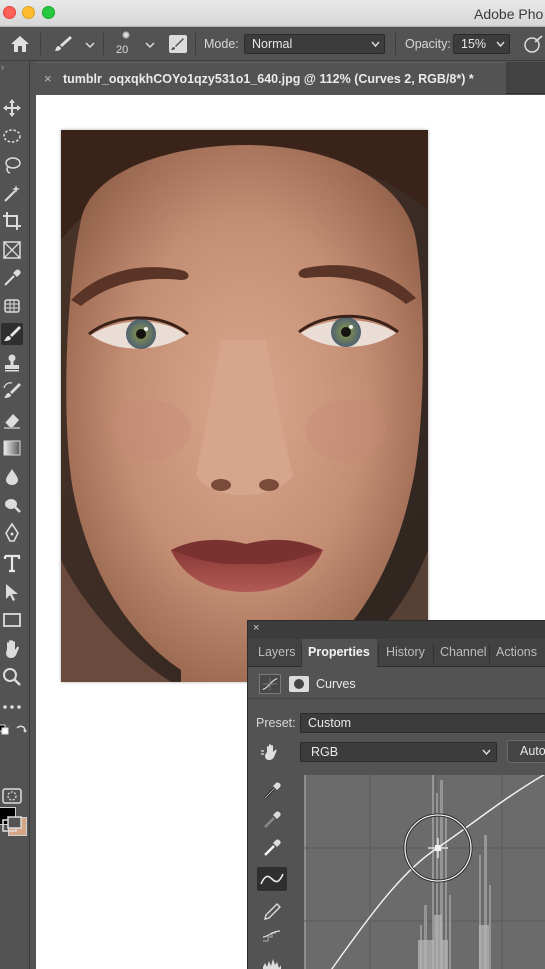 Image resolution: width=545 pixels, height=969 pixels. Describe the element at coordinates (9, 12) in the screenshot. I see `close-window-button` at that location.